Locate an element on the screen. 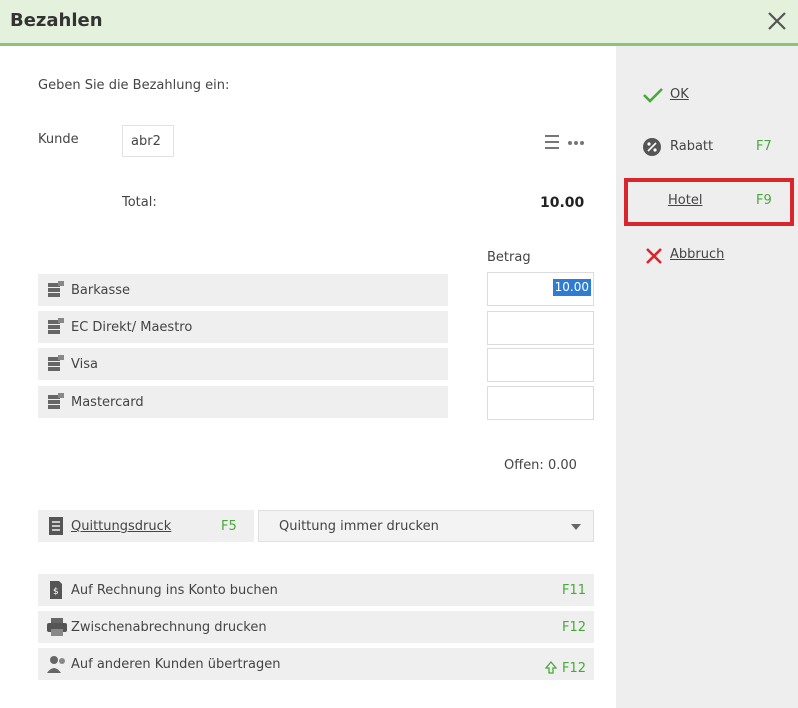  total-label: Total: is located at coordinates (139, 202).